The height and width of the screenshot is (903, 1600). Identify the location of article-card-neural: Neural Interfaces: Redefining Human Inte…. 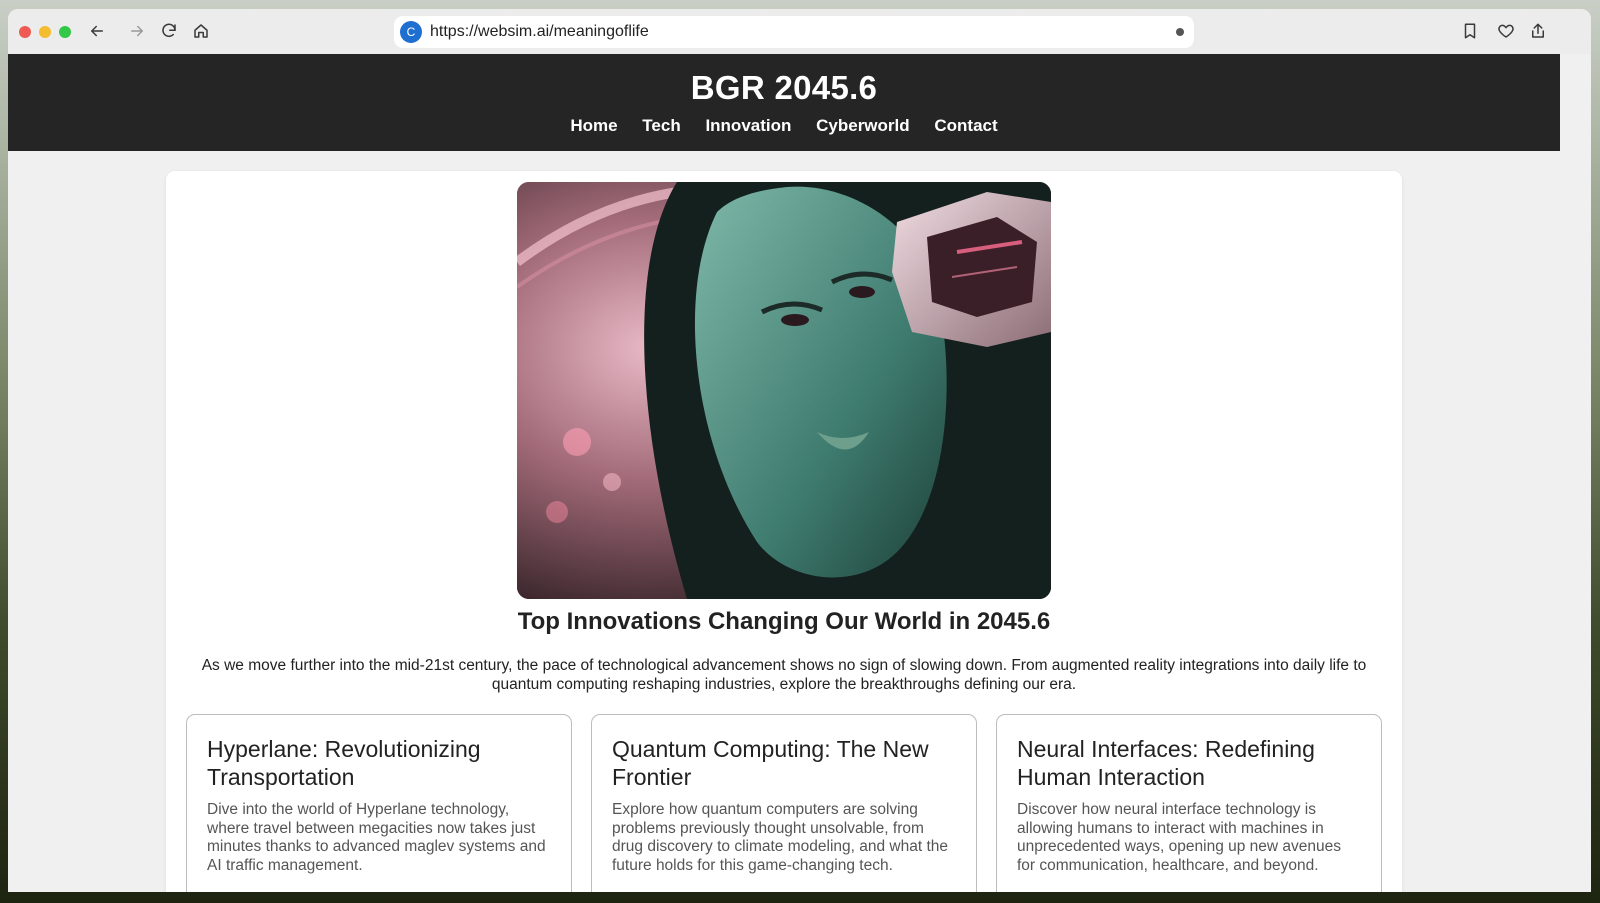
(1189, 803).